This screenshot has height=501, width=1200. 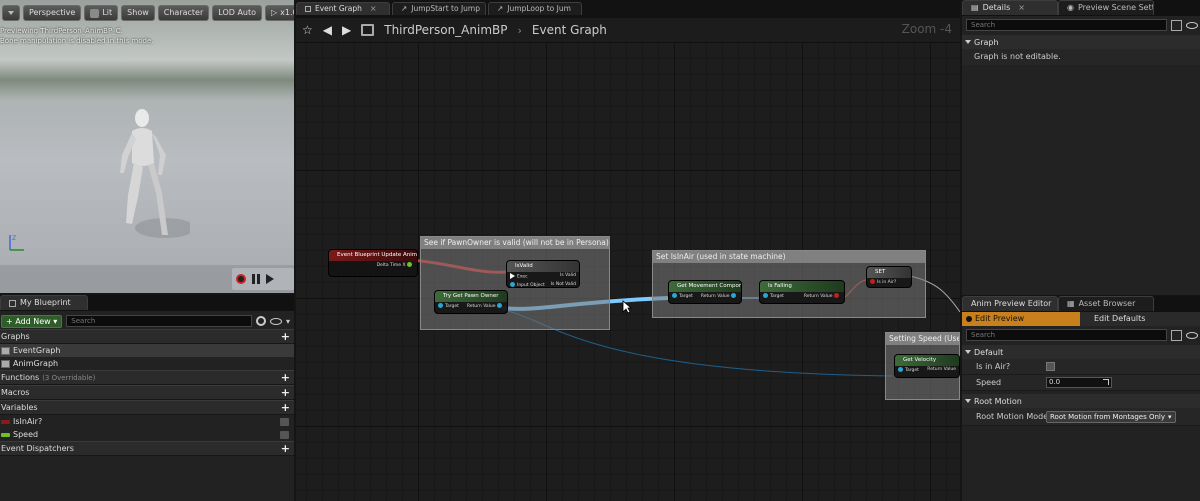 What do you see at coordinates (343, 8) in the screenshot?
I see `tab-event-graph: Event Graph ×` at bounding box center [343, 8].